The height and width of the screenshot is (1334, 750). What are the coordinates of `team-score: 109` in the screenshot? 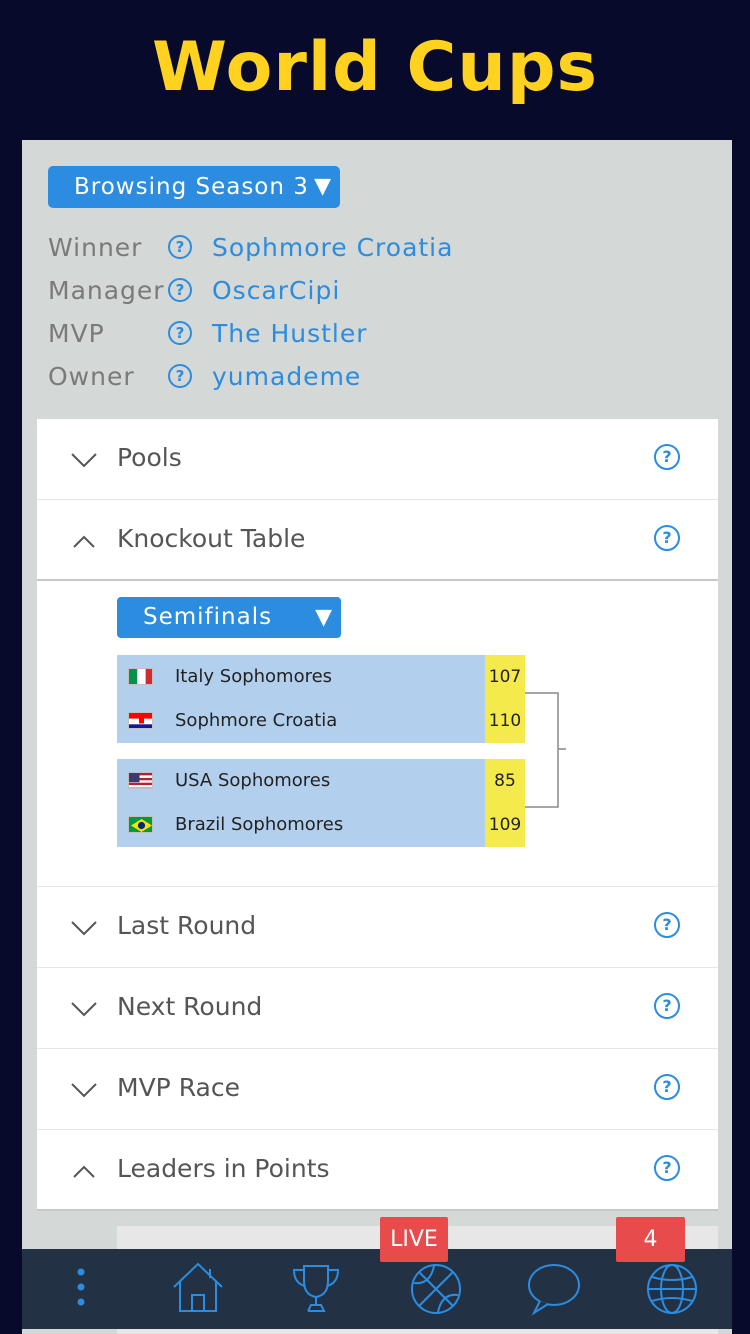 It's located at (505, 825).